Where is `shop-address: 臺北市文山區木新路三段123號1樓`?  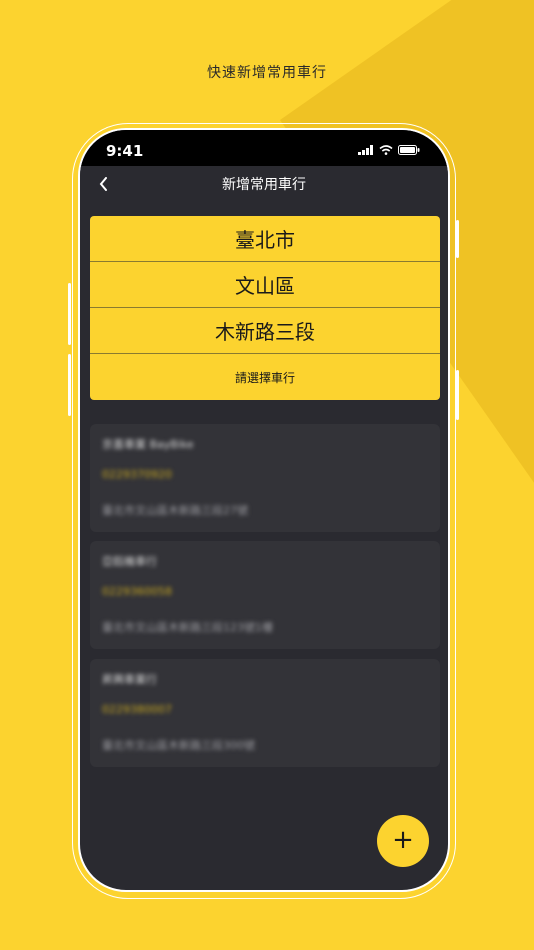 shop-address: 臺北市文山區木新路三段123號1樓 is located at coordinates (187, 627).